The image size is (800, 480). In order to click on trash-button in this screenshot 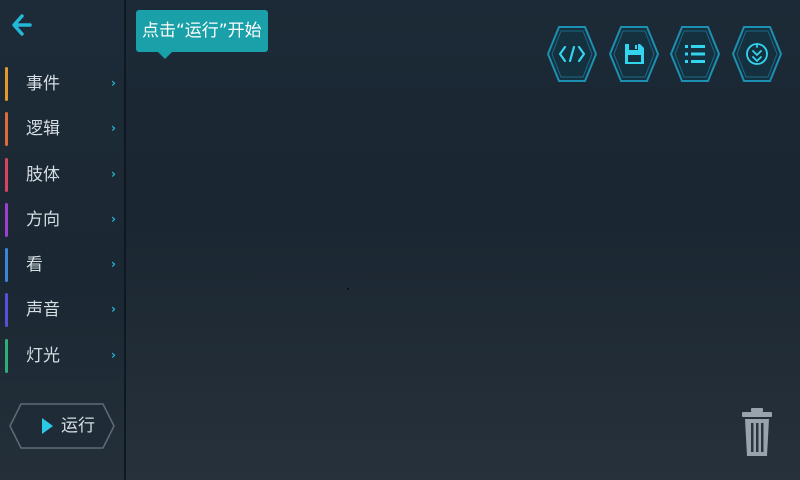, I will do `click(757, 433)`.